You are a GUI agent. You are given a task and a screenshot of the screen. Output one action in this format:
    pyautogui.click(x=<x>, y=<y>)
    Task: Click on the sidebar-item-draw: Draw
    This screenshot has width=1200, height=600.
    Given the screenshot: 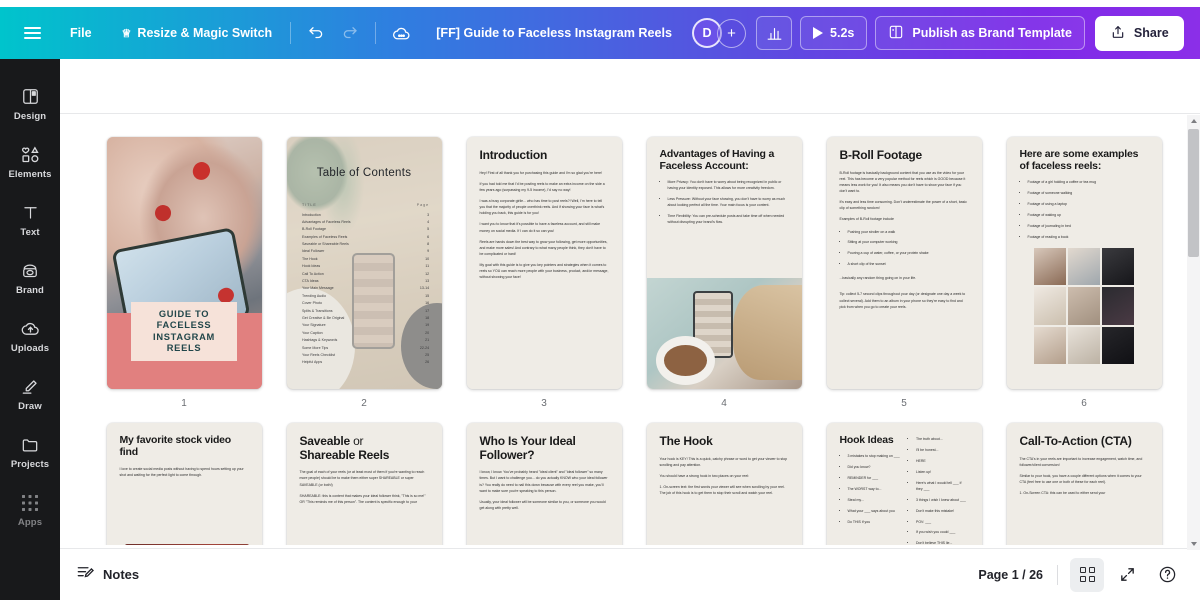 What is the action you would take?
    pyautogui.click(x=30, y=394)
    